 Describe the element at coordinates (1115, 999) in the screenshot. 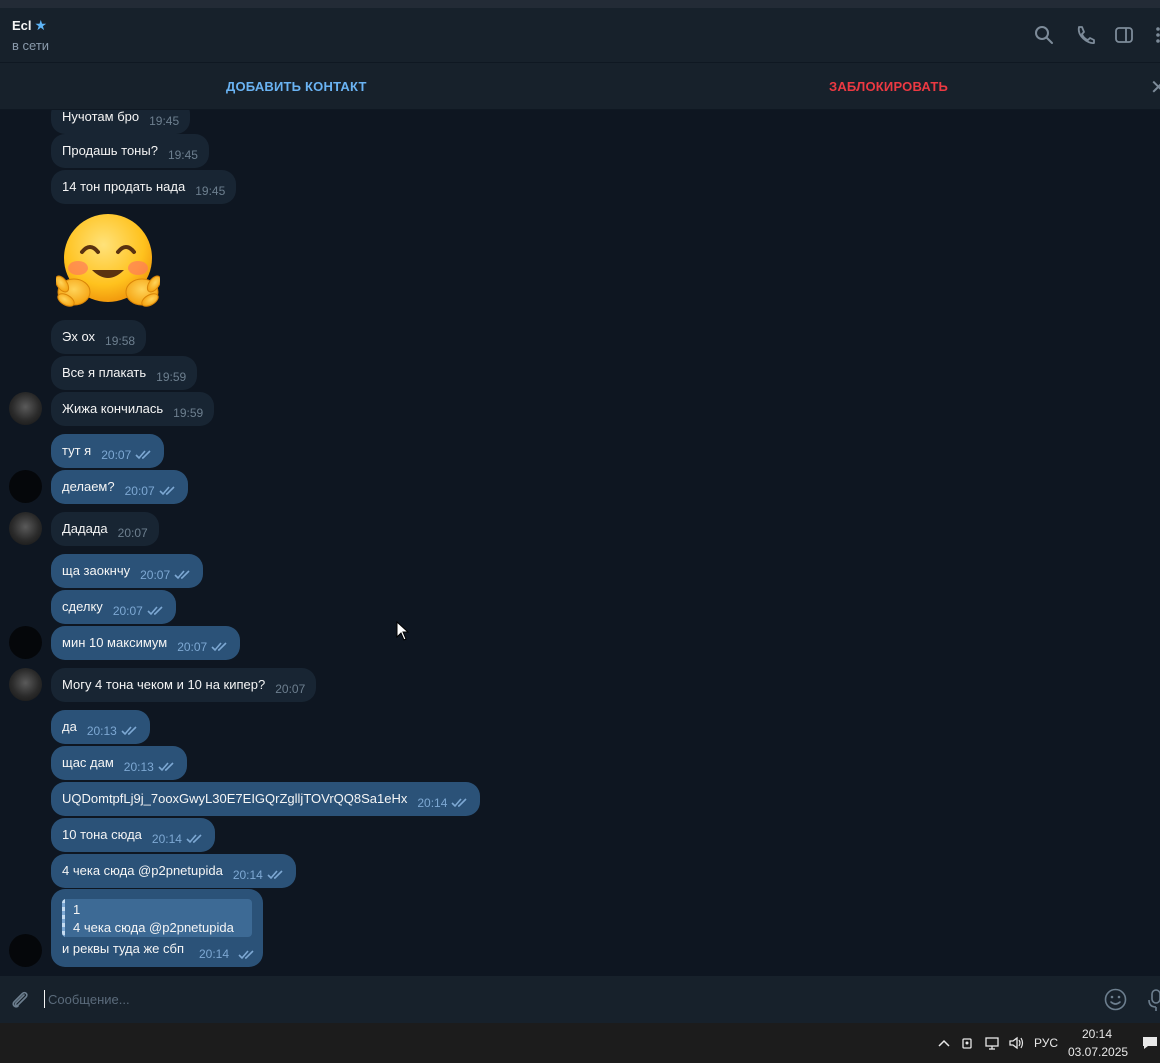

I see `emoji-icon` at that location.